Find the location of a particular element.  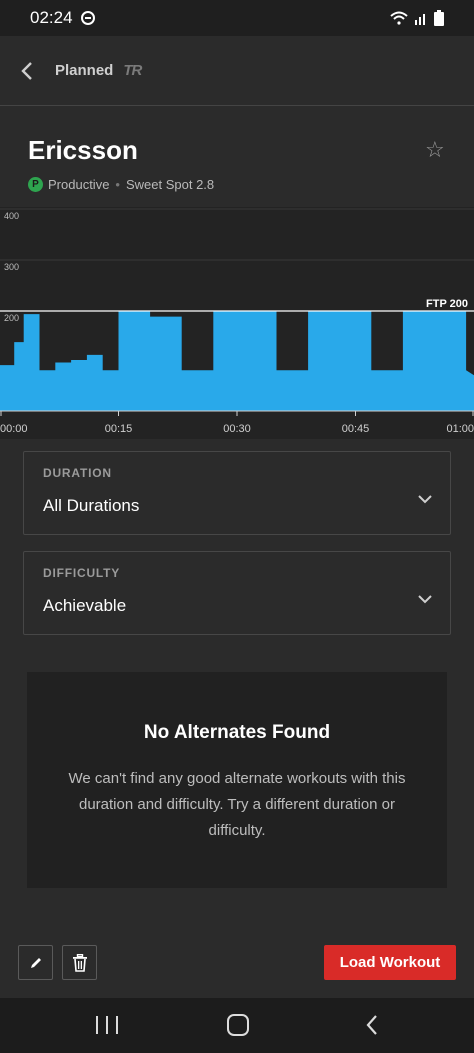

delete-button is located at coordinates (79, 962).